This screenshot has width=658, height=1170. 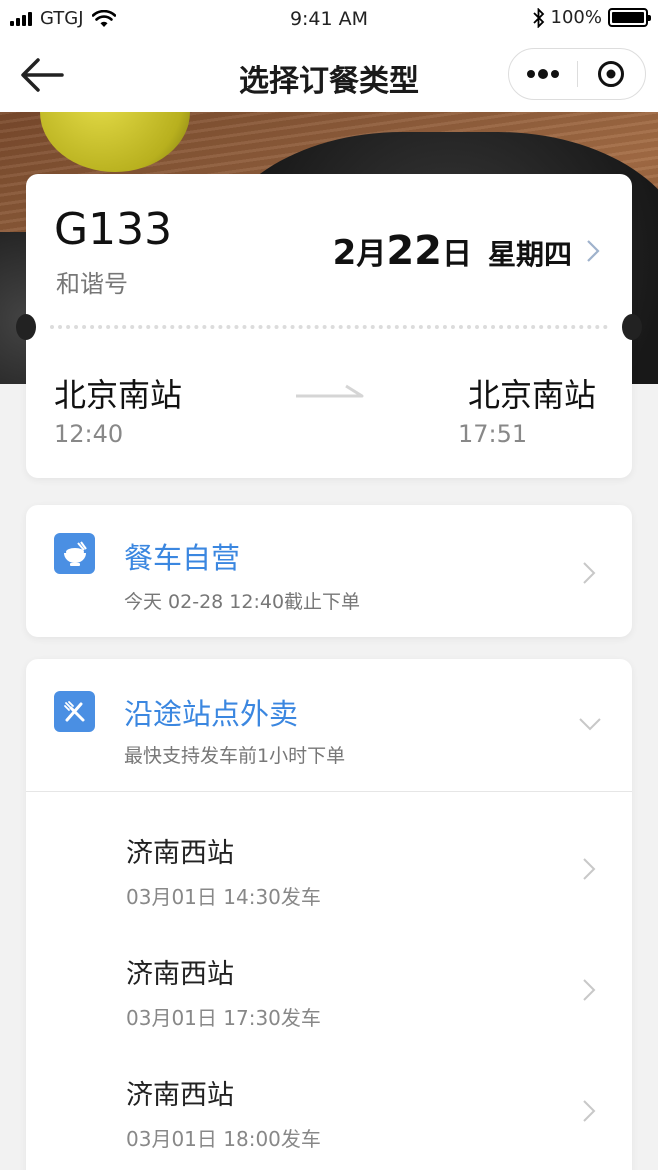 I want to click on battery-percent: 100%, so click(x=576, y=17).